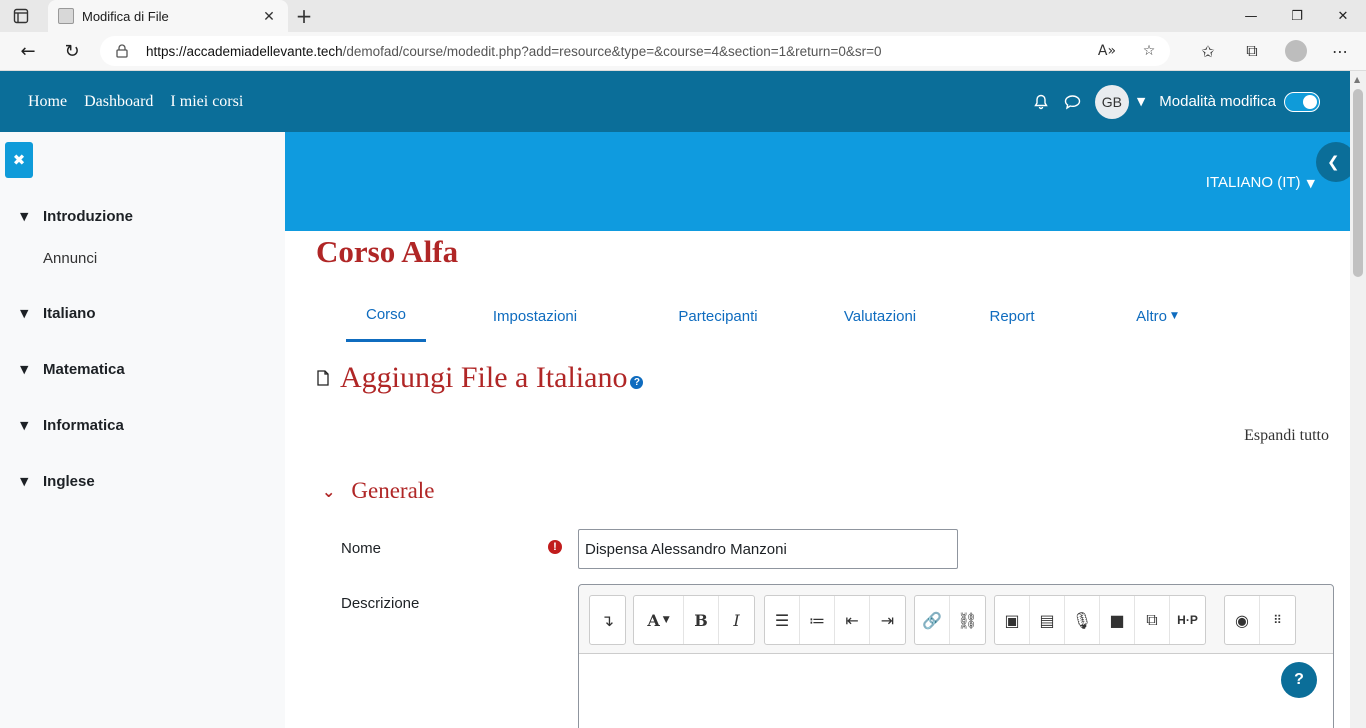 Image resolution: width=1366 pixels, height=728 pixels. I want to click on course-section-inglese: ▼ Inglese, so click(57, 481).